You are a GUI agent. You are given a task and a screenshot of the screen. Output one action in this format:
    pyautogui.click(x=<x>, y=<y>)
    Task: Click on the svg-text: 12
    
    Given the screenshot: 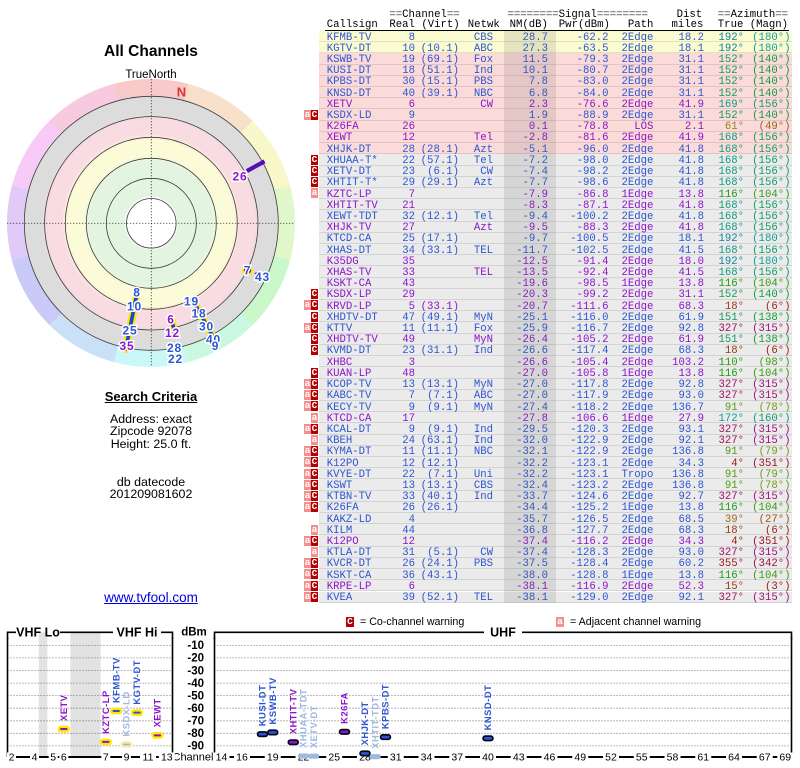 What is the action you would take?
    pyautogui.click(x=172, y=333)
    